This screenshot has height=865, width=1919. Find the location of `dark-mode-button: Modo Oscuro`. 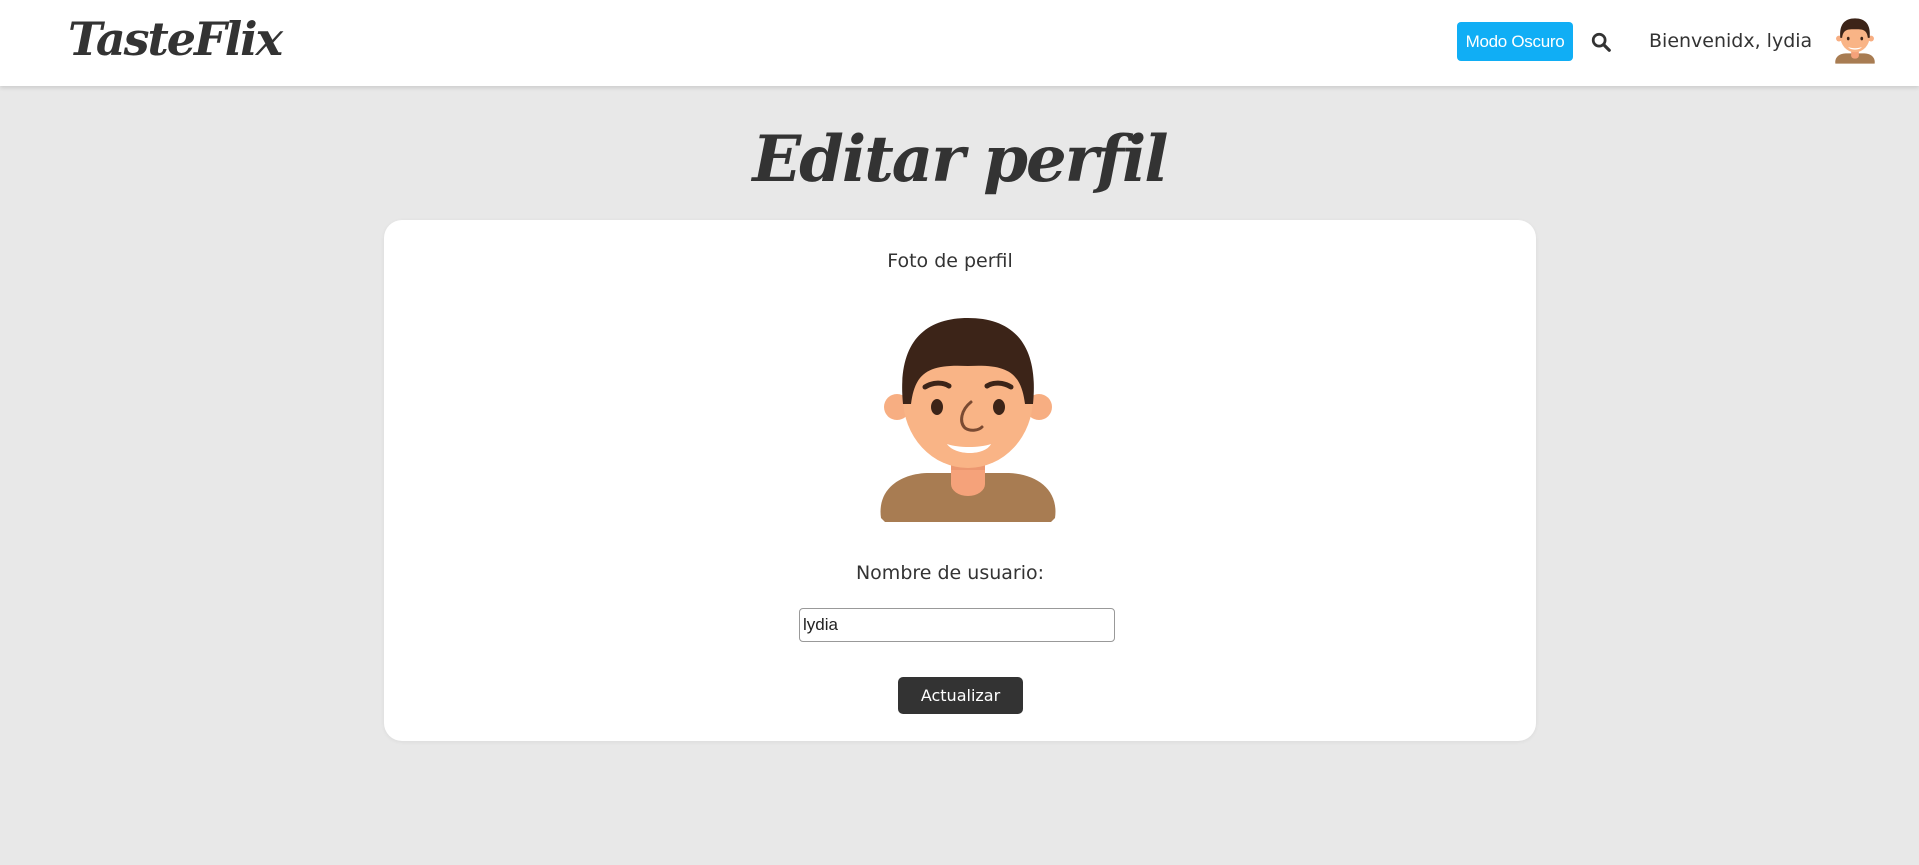

dark-mode-button: Modo Oscuro is located at coordinates (1515, 41).